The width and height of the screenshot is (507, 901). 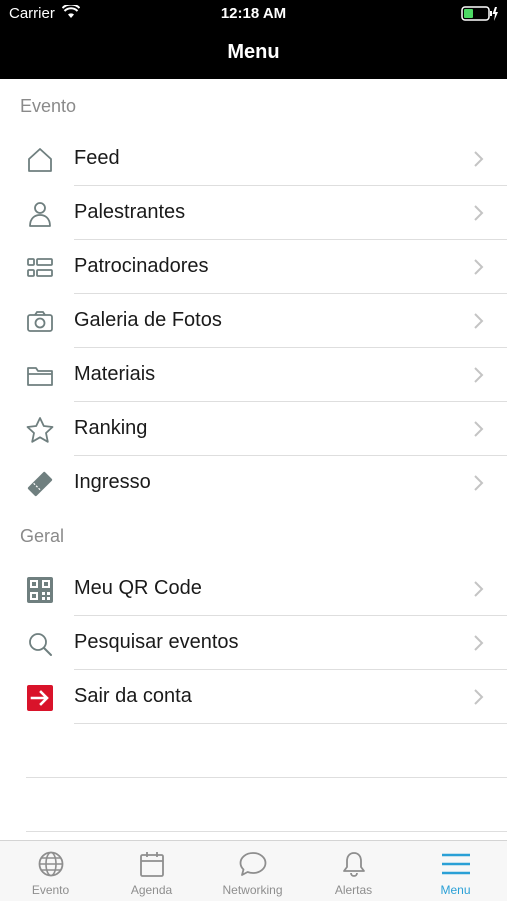 I want to click on menu-item-galeria-de-fotos: Galeria de Fotos, so click(x=253, y=321).